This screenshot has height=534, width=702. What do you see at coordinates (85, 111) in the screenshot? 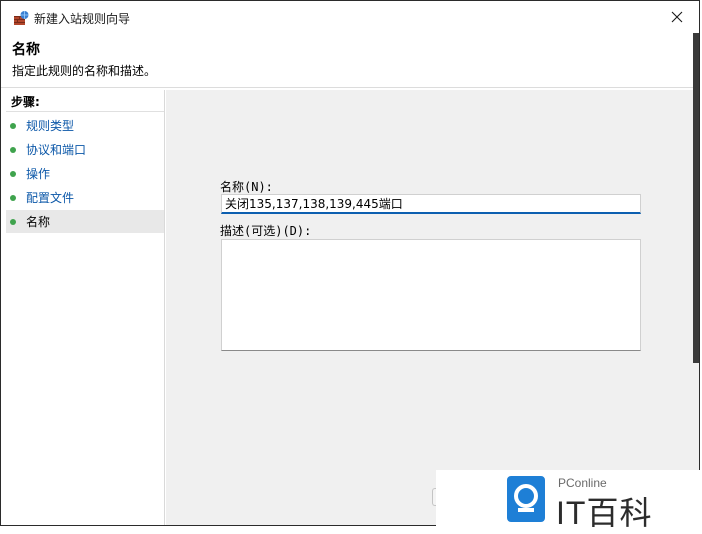
I see `steps-divider` at bounding box center [85, 111].